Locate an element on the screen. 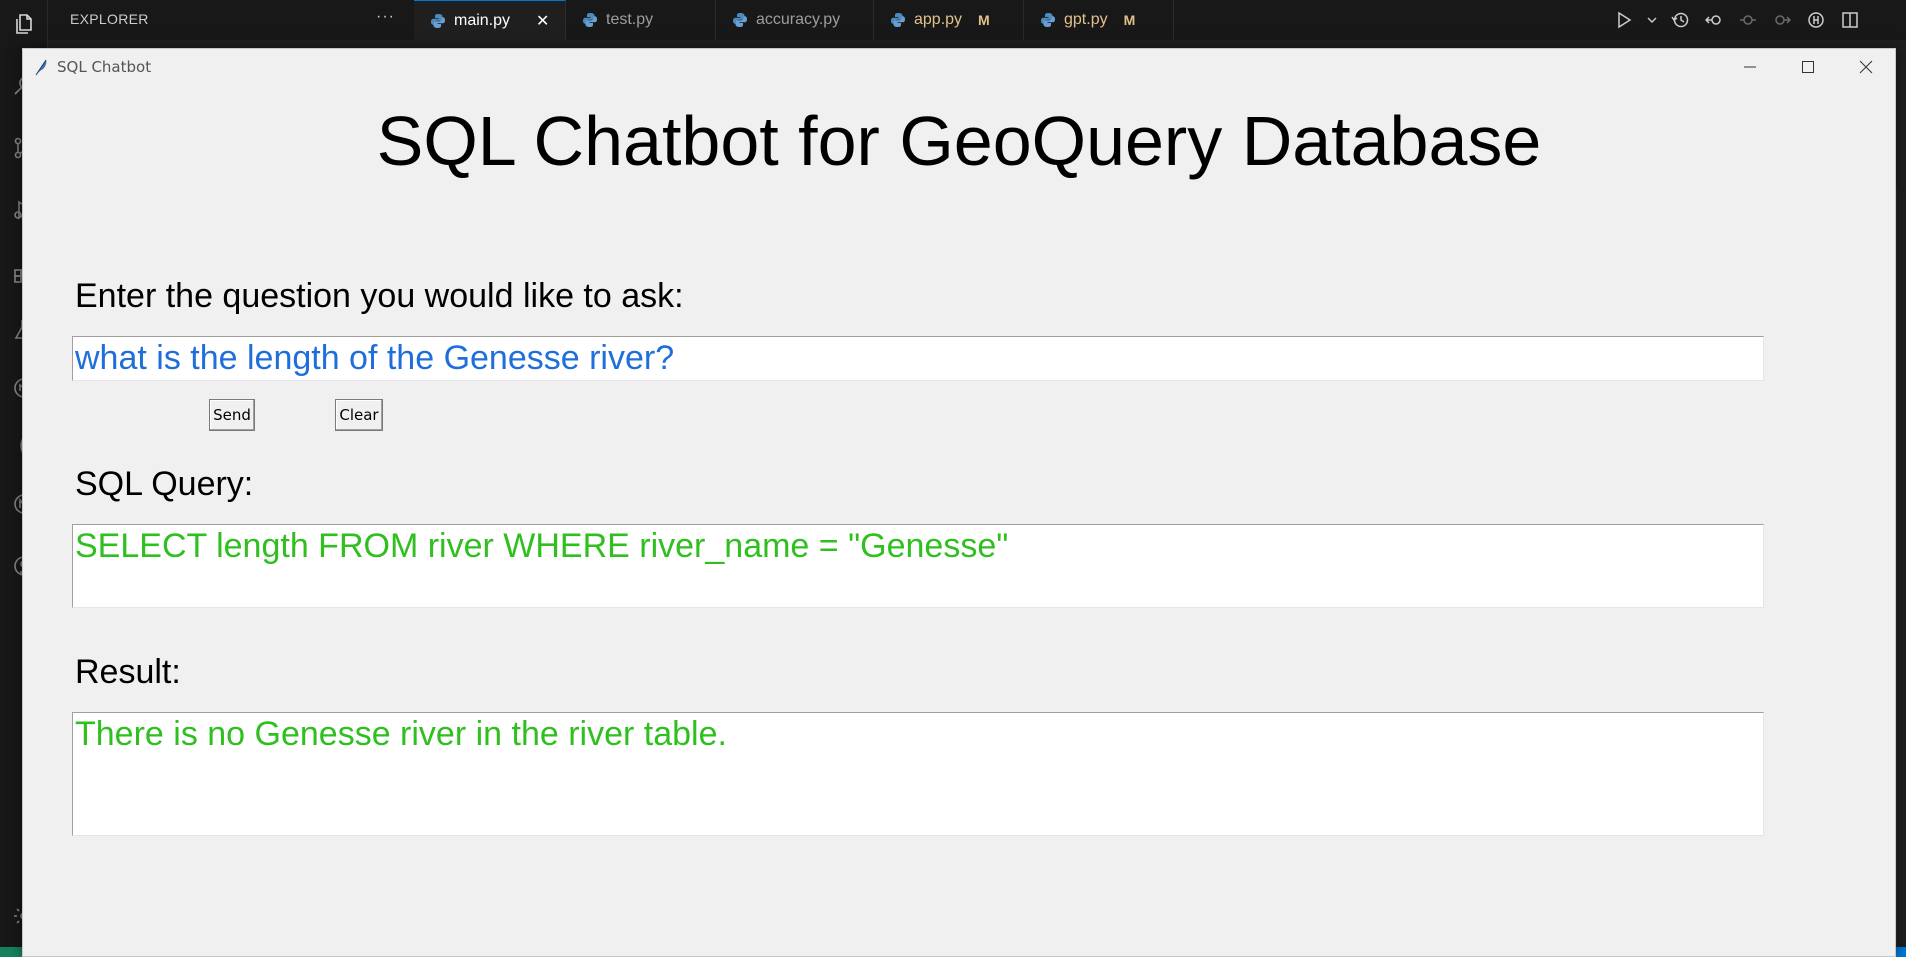 Image resolution: width=1906 pixels, height=957 pixels. tab-label: main.py is located at coordinates (482, 20).